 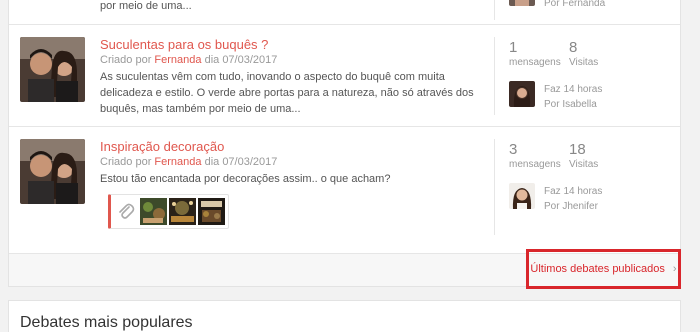 I want to click on visits-count: 8, so click(x=573, y=47).